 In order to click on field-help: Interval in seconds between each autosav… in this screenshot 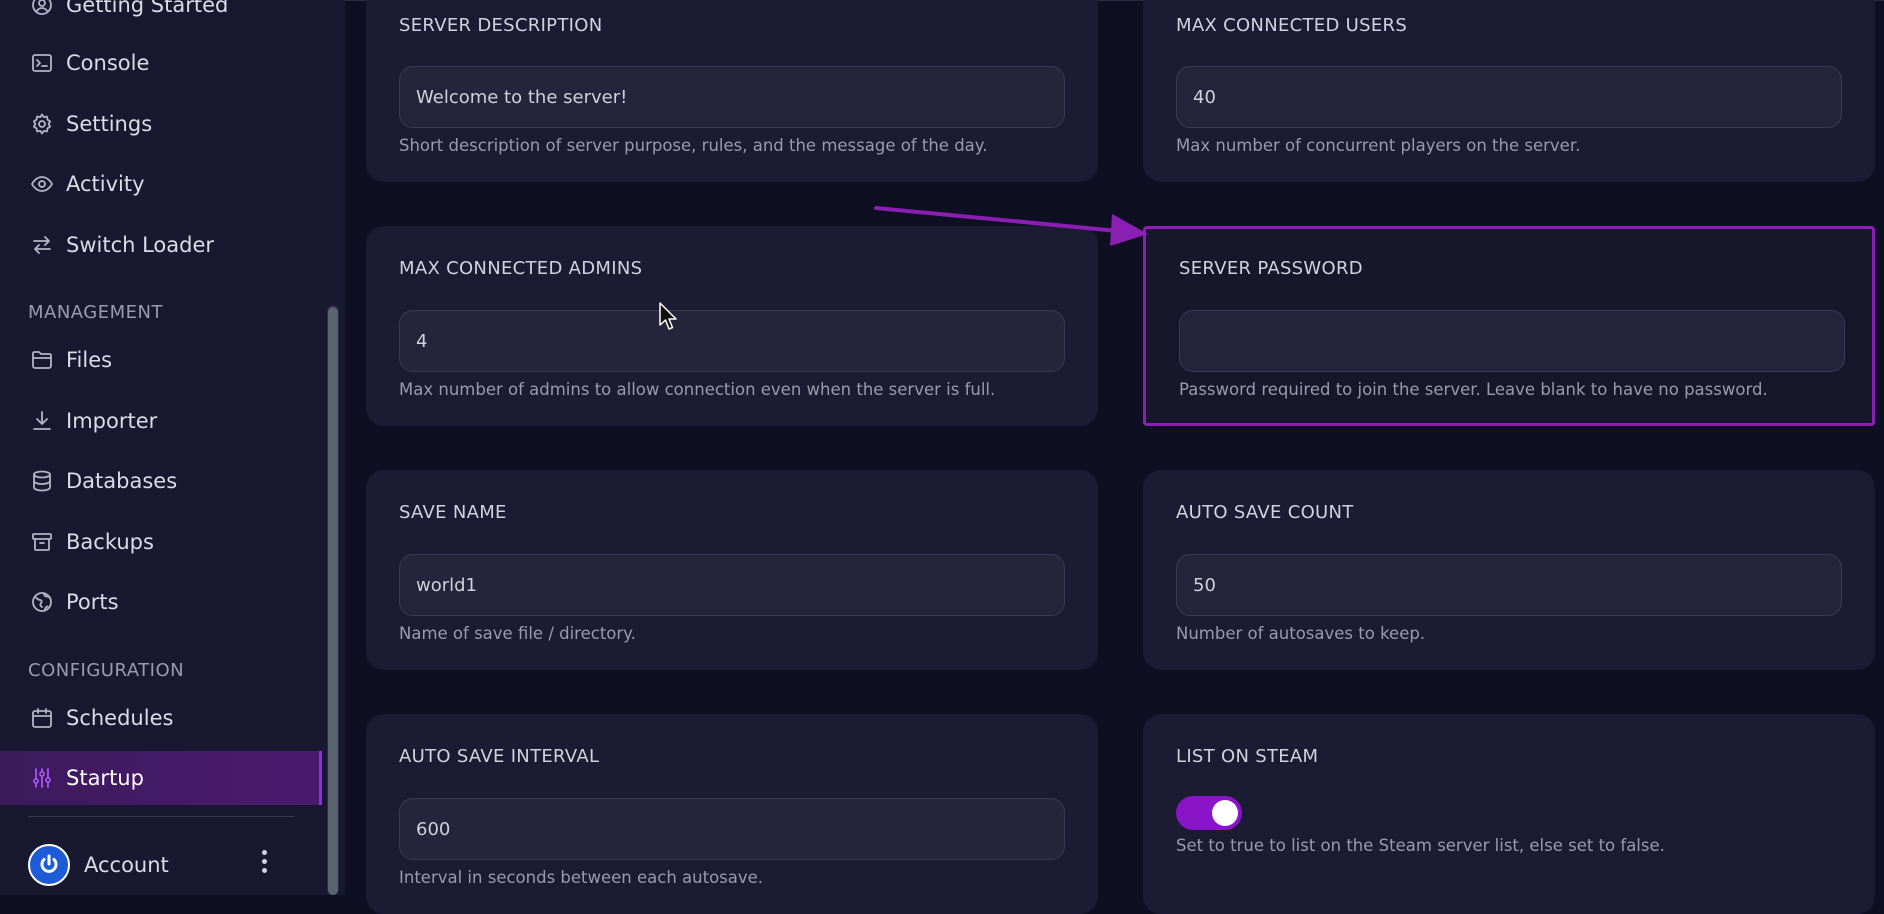, I will do `click(581, 877)`.